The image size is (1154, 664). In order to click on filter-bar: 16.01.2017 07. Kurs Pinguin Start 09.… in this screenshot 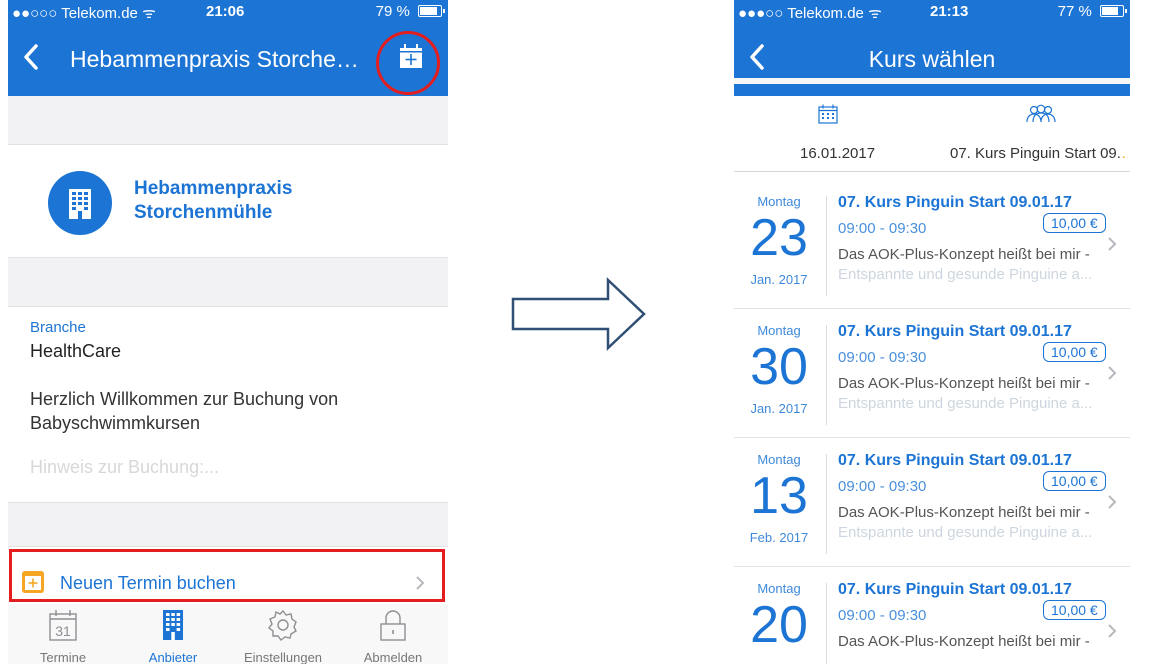, I will do `click(932, 134)`.